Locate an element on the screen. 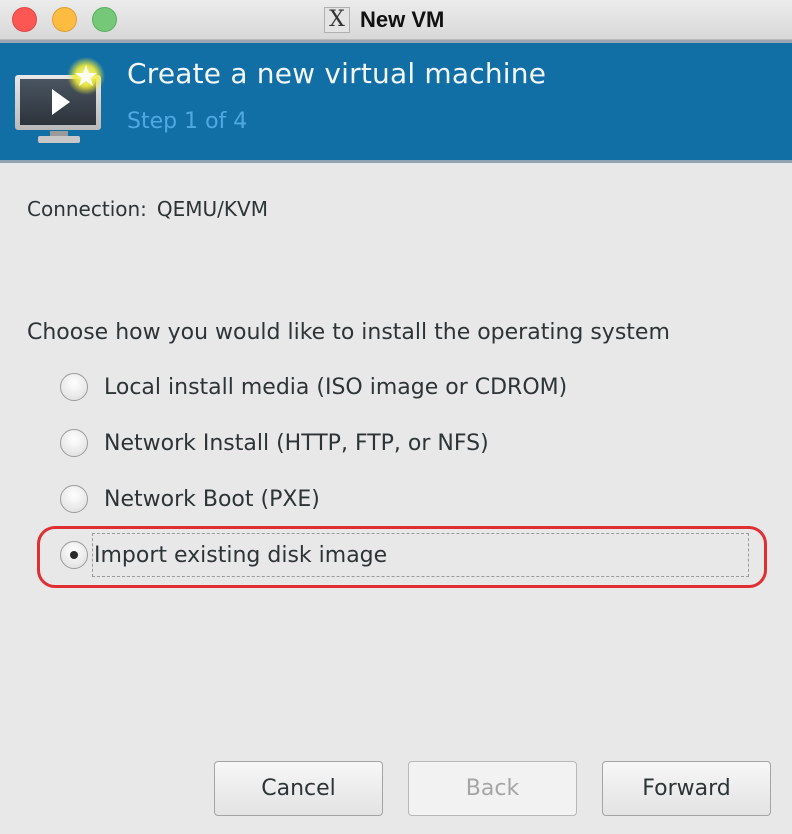 The width and height of the screenshot is (792, 834). window-minimize-button is located at coordinates (64, 19).